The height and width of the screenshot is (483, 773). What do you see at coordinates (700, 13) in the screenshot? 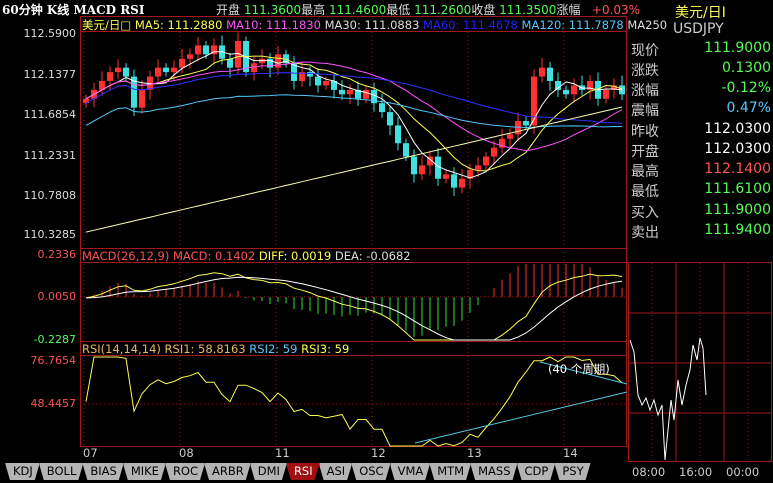
I see `instrument-name: 美元/日I` at bounding box center [700, 13].